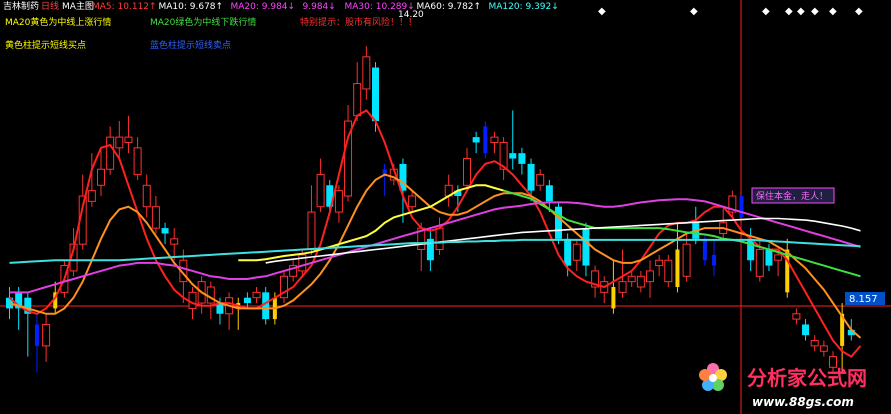 This screenshot has height=414, width=891. Describe the element at coordinates (21, 6) in the screenshot. I see `stock-name: 吉林制药` at that location.